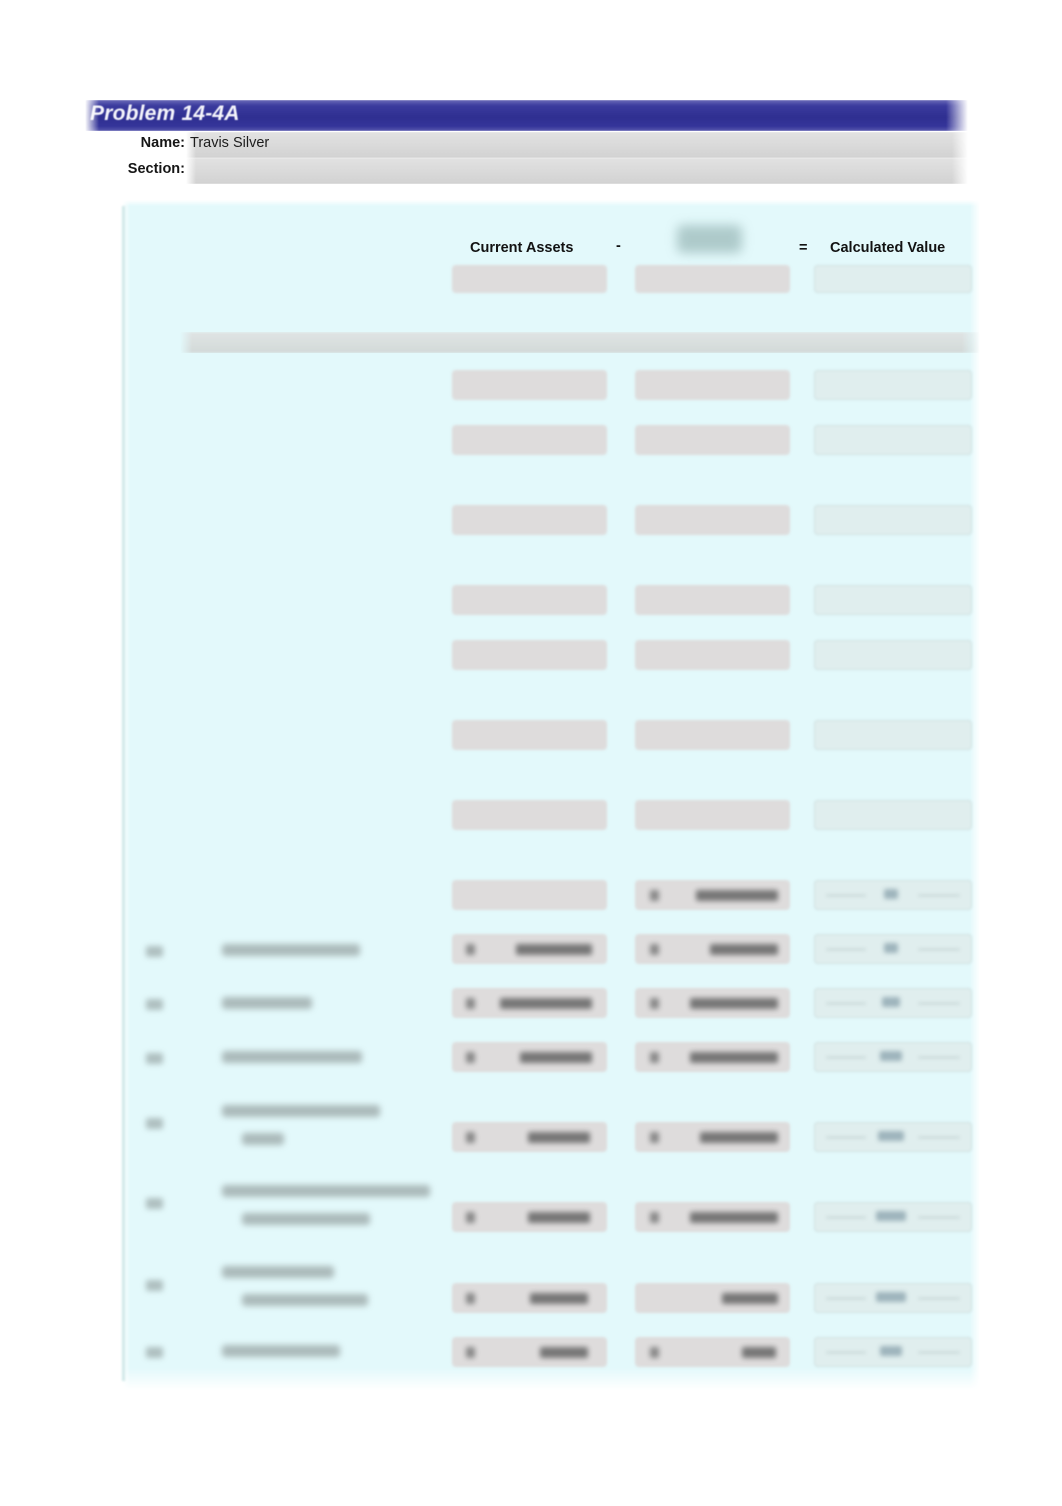 This screenshot has width=1062, height=1506. Describe the element at coordinates (230, 143) in the screenshot. I see `name-value: Travis Silver` at that location.